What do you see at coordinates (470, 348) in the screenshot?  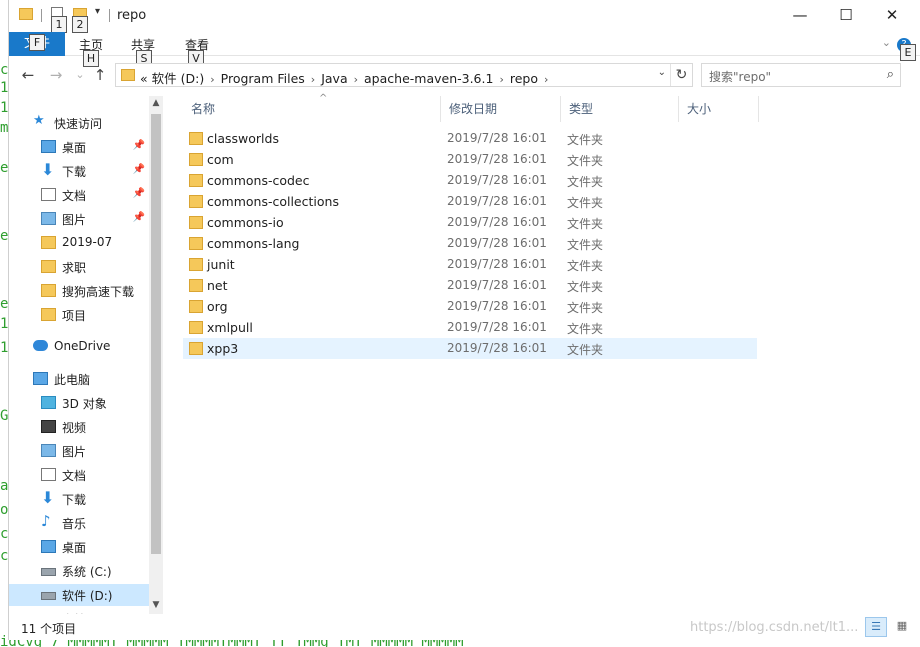 I see `file-row: xpp3 2019/7/28 16:01 文件夹` at bounding box center [470, 348].